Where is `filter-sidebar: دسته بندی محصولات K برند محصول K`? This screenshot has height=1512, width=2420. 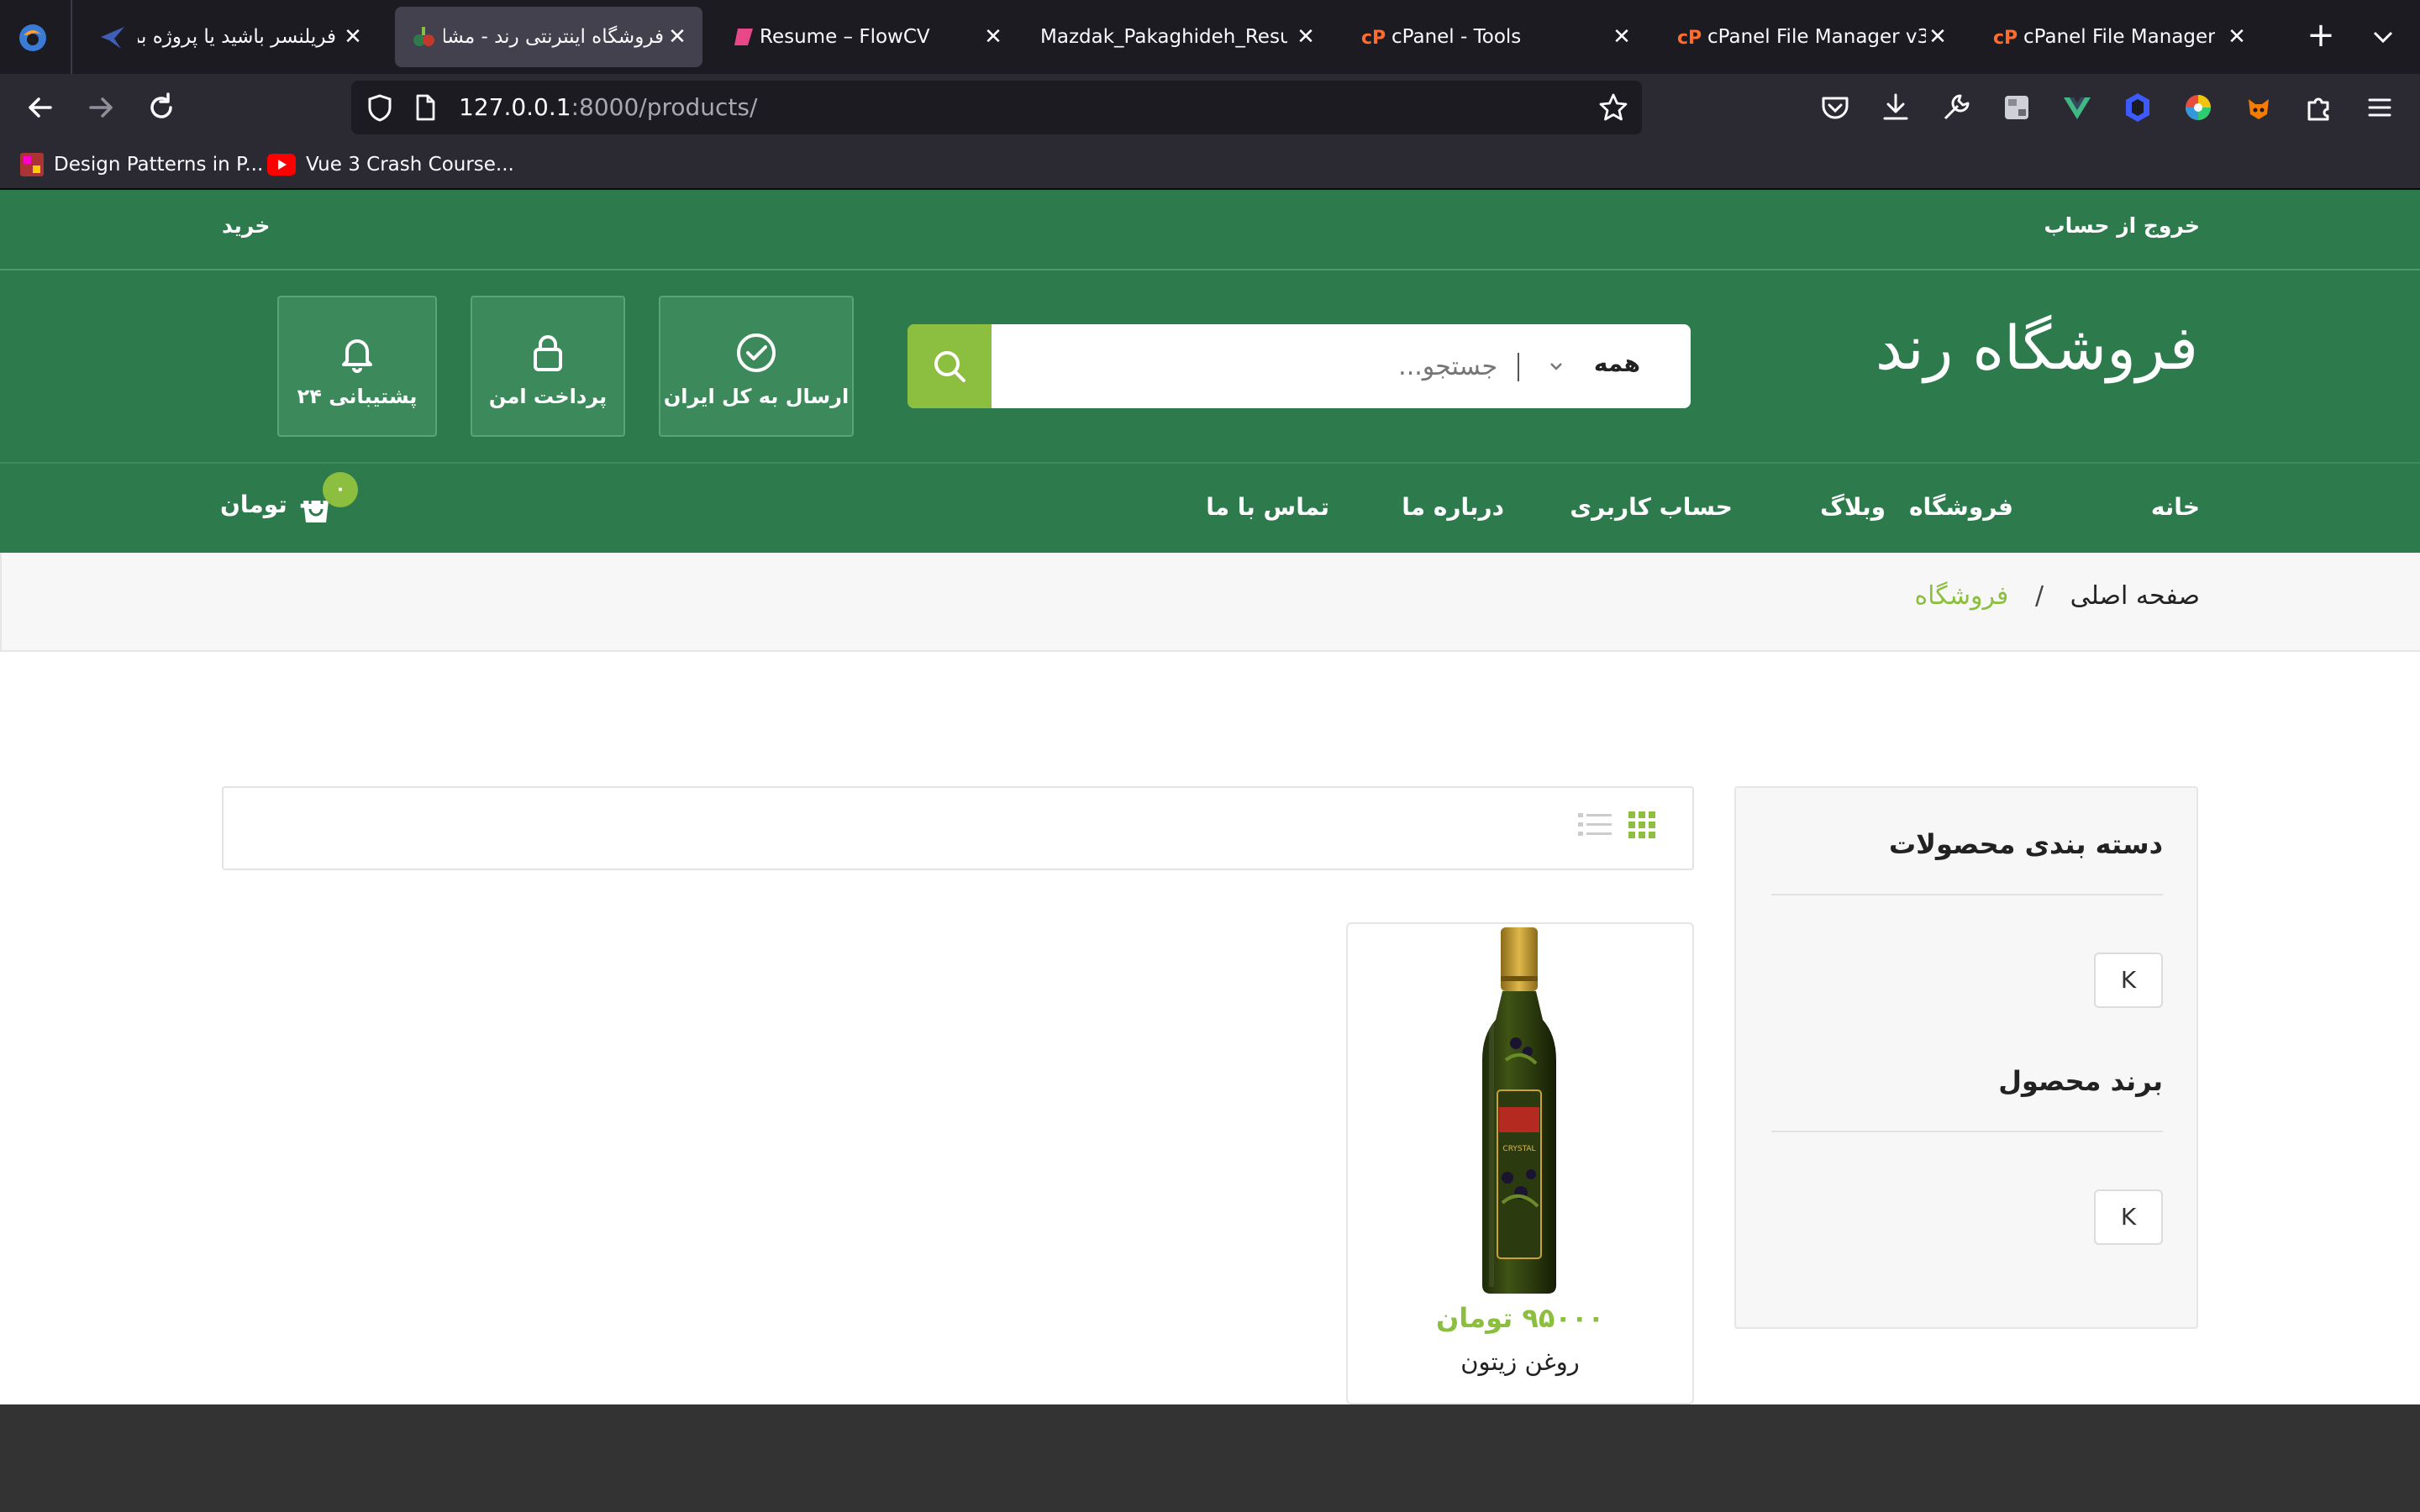 filter-sidebar: دسته بندی محصولات K برند محصول K is located at coordinates (1966, 1057).